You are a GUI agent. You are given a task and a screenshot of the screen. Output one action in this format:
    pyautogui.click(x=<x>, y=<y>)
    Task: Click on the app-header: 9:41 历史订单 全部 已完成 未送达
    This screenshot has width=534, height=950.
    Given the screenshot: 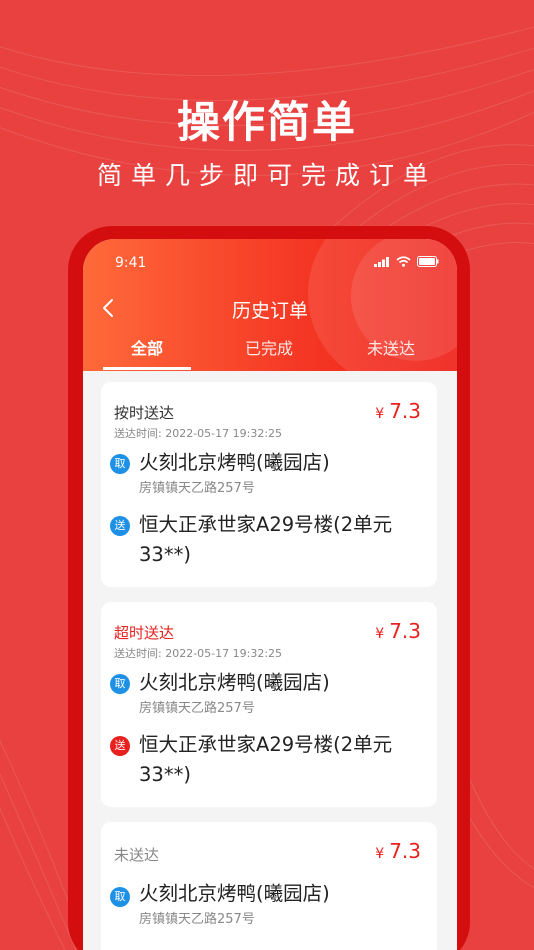 What is the action you would take?
    pyautogui.click(x=270, y=305)
    